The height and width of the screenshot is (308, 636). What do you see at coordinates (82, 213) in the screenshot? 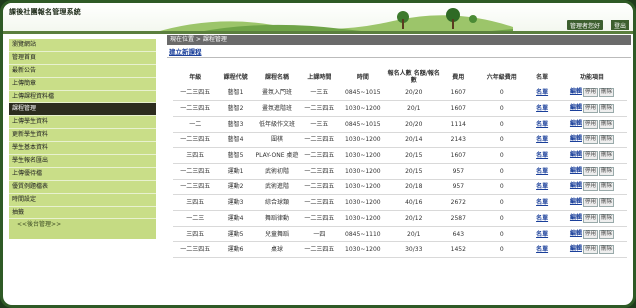
I see `sidebar-item: 抽籤` at bounding box center [82, 213].